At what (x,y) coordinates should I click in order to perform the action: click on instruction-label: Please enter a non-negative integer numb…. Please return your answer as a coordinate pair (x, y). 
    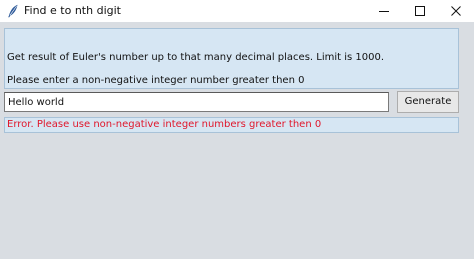
    Looking at the image, I should click on (156, 80).